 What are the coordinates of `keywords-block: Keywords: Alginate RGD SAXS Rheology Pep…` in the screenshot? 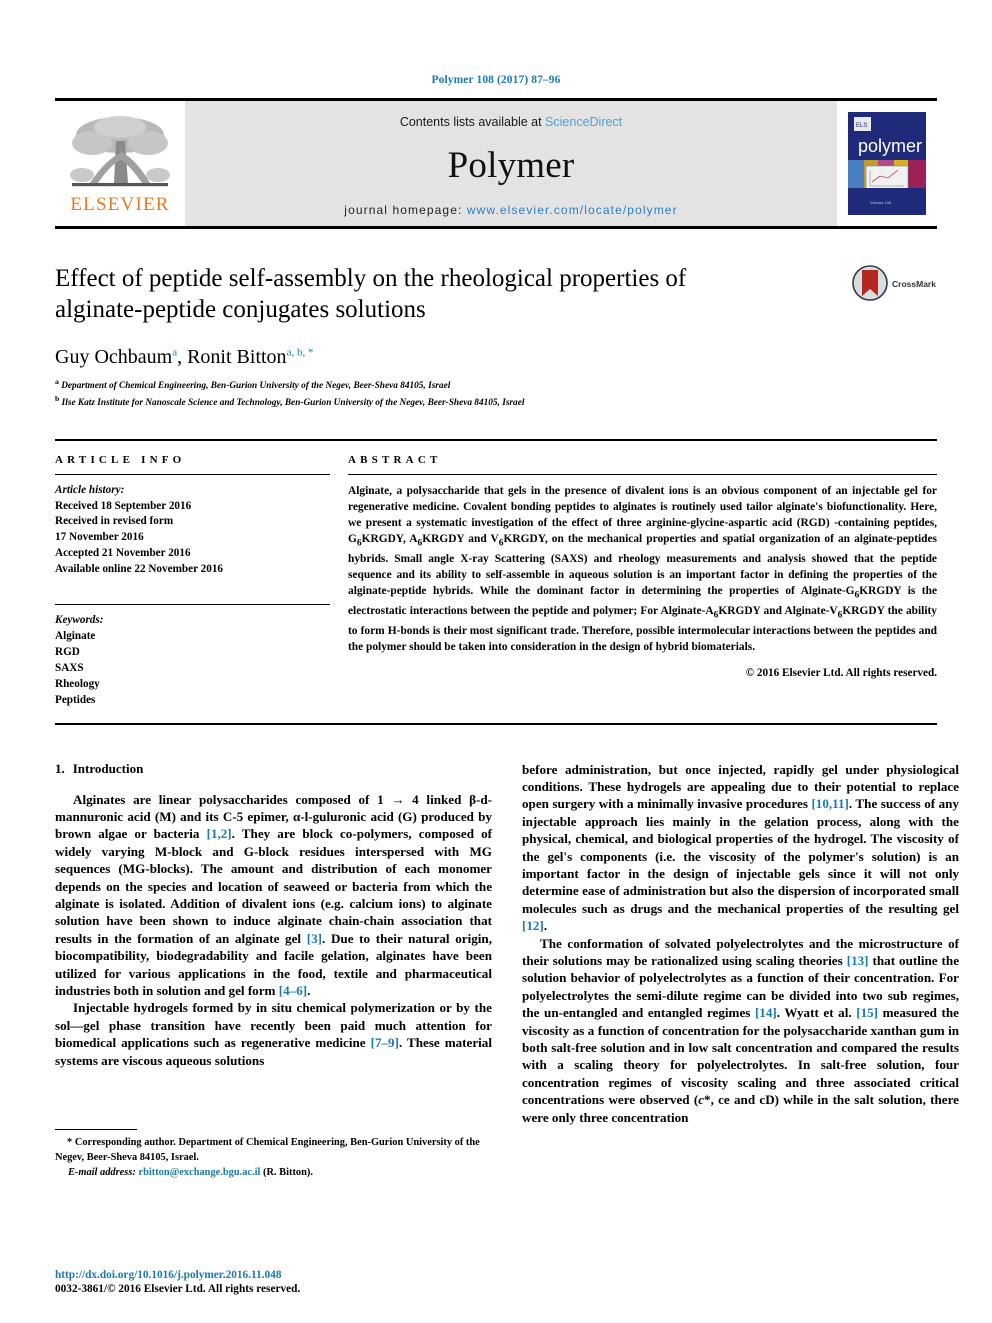 It's located at (192, 656).